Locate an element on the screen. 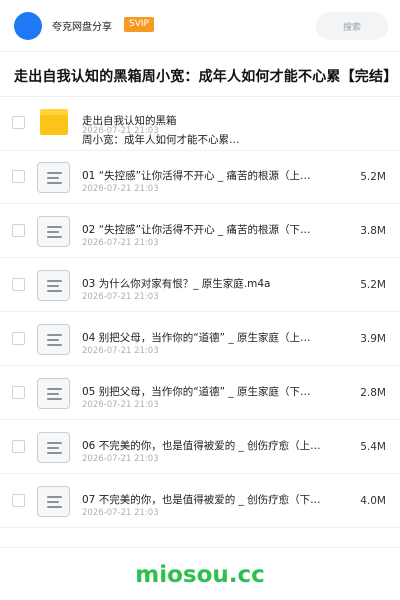 This screenshot has width=400, height=600. page-title: 走出自我认知的黑箱周小宽：成年人如何才能不心累【完结】 is located at coordinates (206, 77).